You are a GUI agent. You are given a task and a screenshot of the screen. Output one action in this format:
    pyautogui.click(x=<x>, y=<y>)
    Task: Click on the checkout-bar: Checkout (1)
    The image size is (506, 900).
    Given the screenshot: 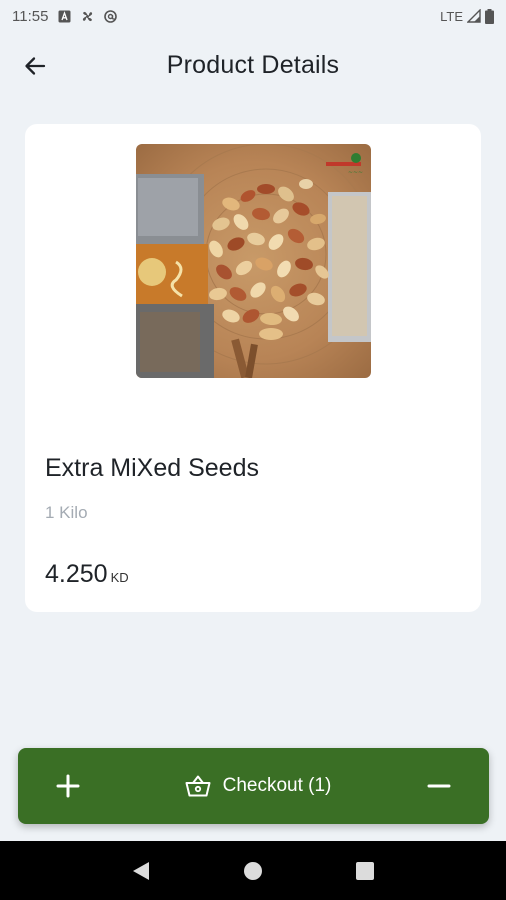 What is the action you would take?
    pyautogui.click(x=253, y=786)
    